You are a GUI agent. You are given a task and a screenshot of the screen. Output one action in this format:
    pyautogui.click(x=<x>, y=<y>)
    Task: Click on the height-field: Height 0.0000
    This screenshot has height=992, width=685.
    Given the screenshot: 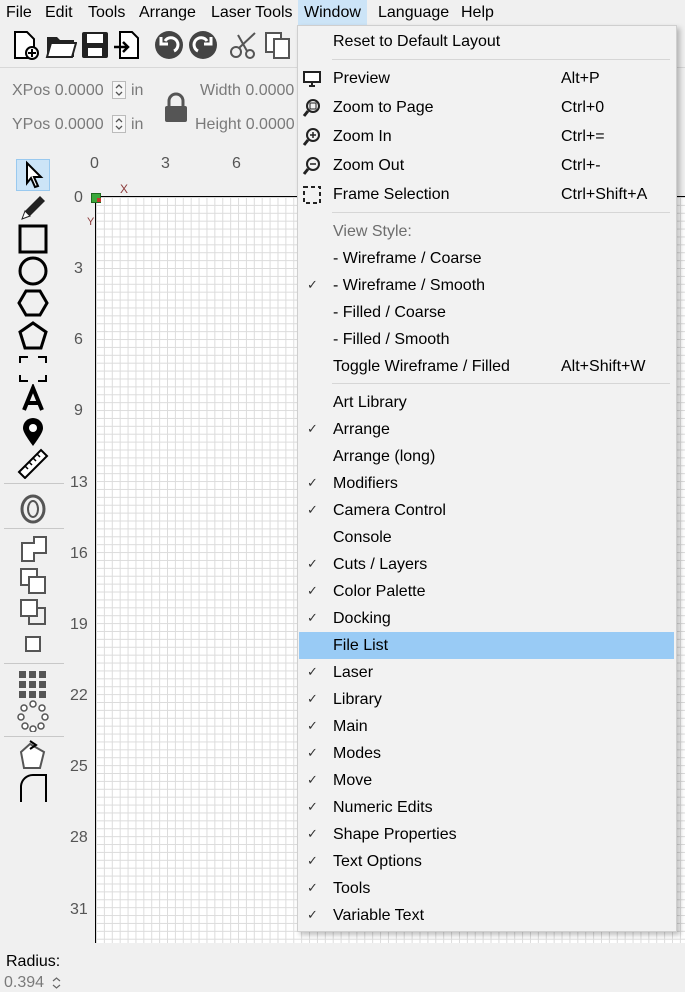 What is the action you would take?
    pyautogui.click(x=245, y=125)
    